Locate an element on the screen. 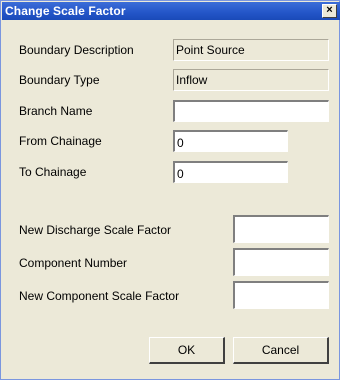 Image resolution: width=340 pixels, height=380 pixels. from-chainage-label: From Chainage is located at coordinates (60, 141).